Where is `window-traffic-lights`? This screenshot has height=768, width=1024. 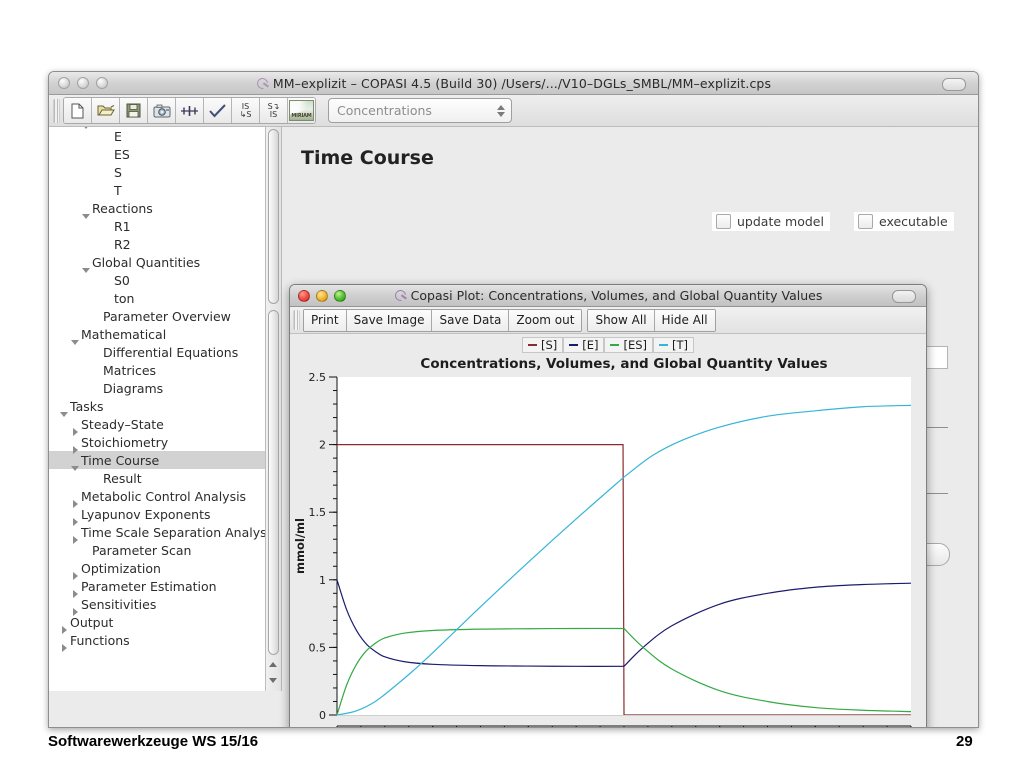 window-traffic-lights is located at coordinates (83, 83).